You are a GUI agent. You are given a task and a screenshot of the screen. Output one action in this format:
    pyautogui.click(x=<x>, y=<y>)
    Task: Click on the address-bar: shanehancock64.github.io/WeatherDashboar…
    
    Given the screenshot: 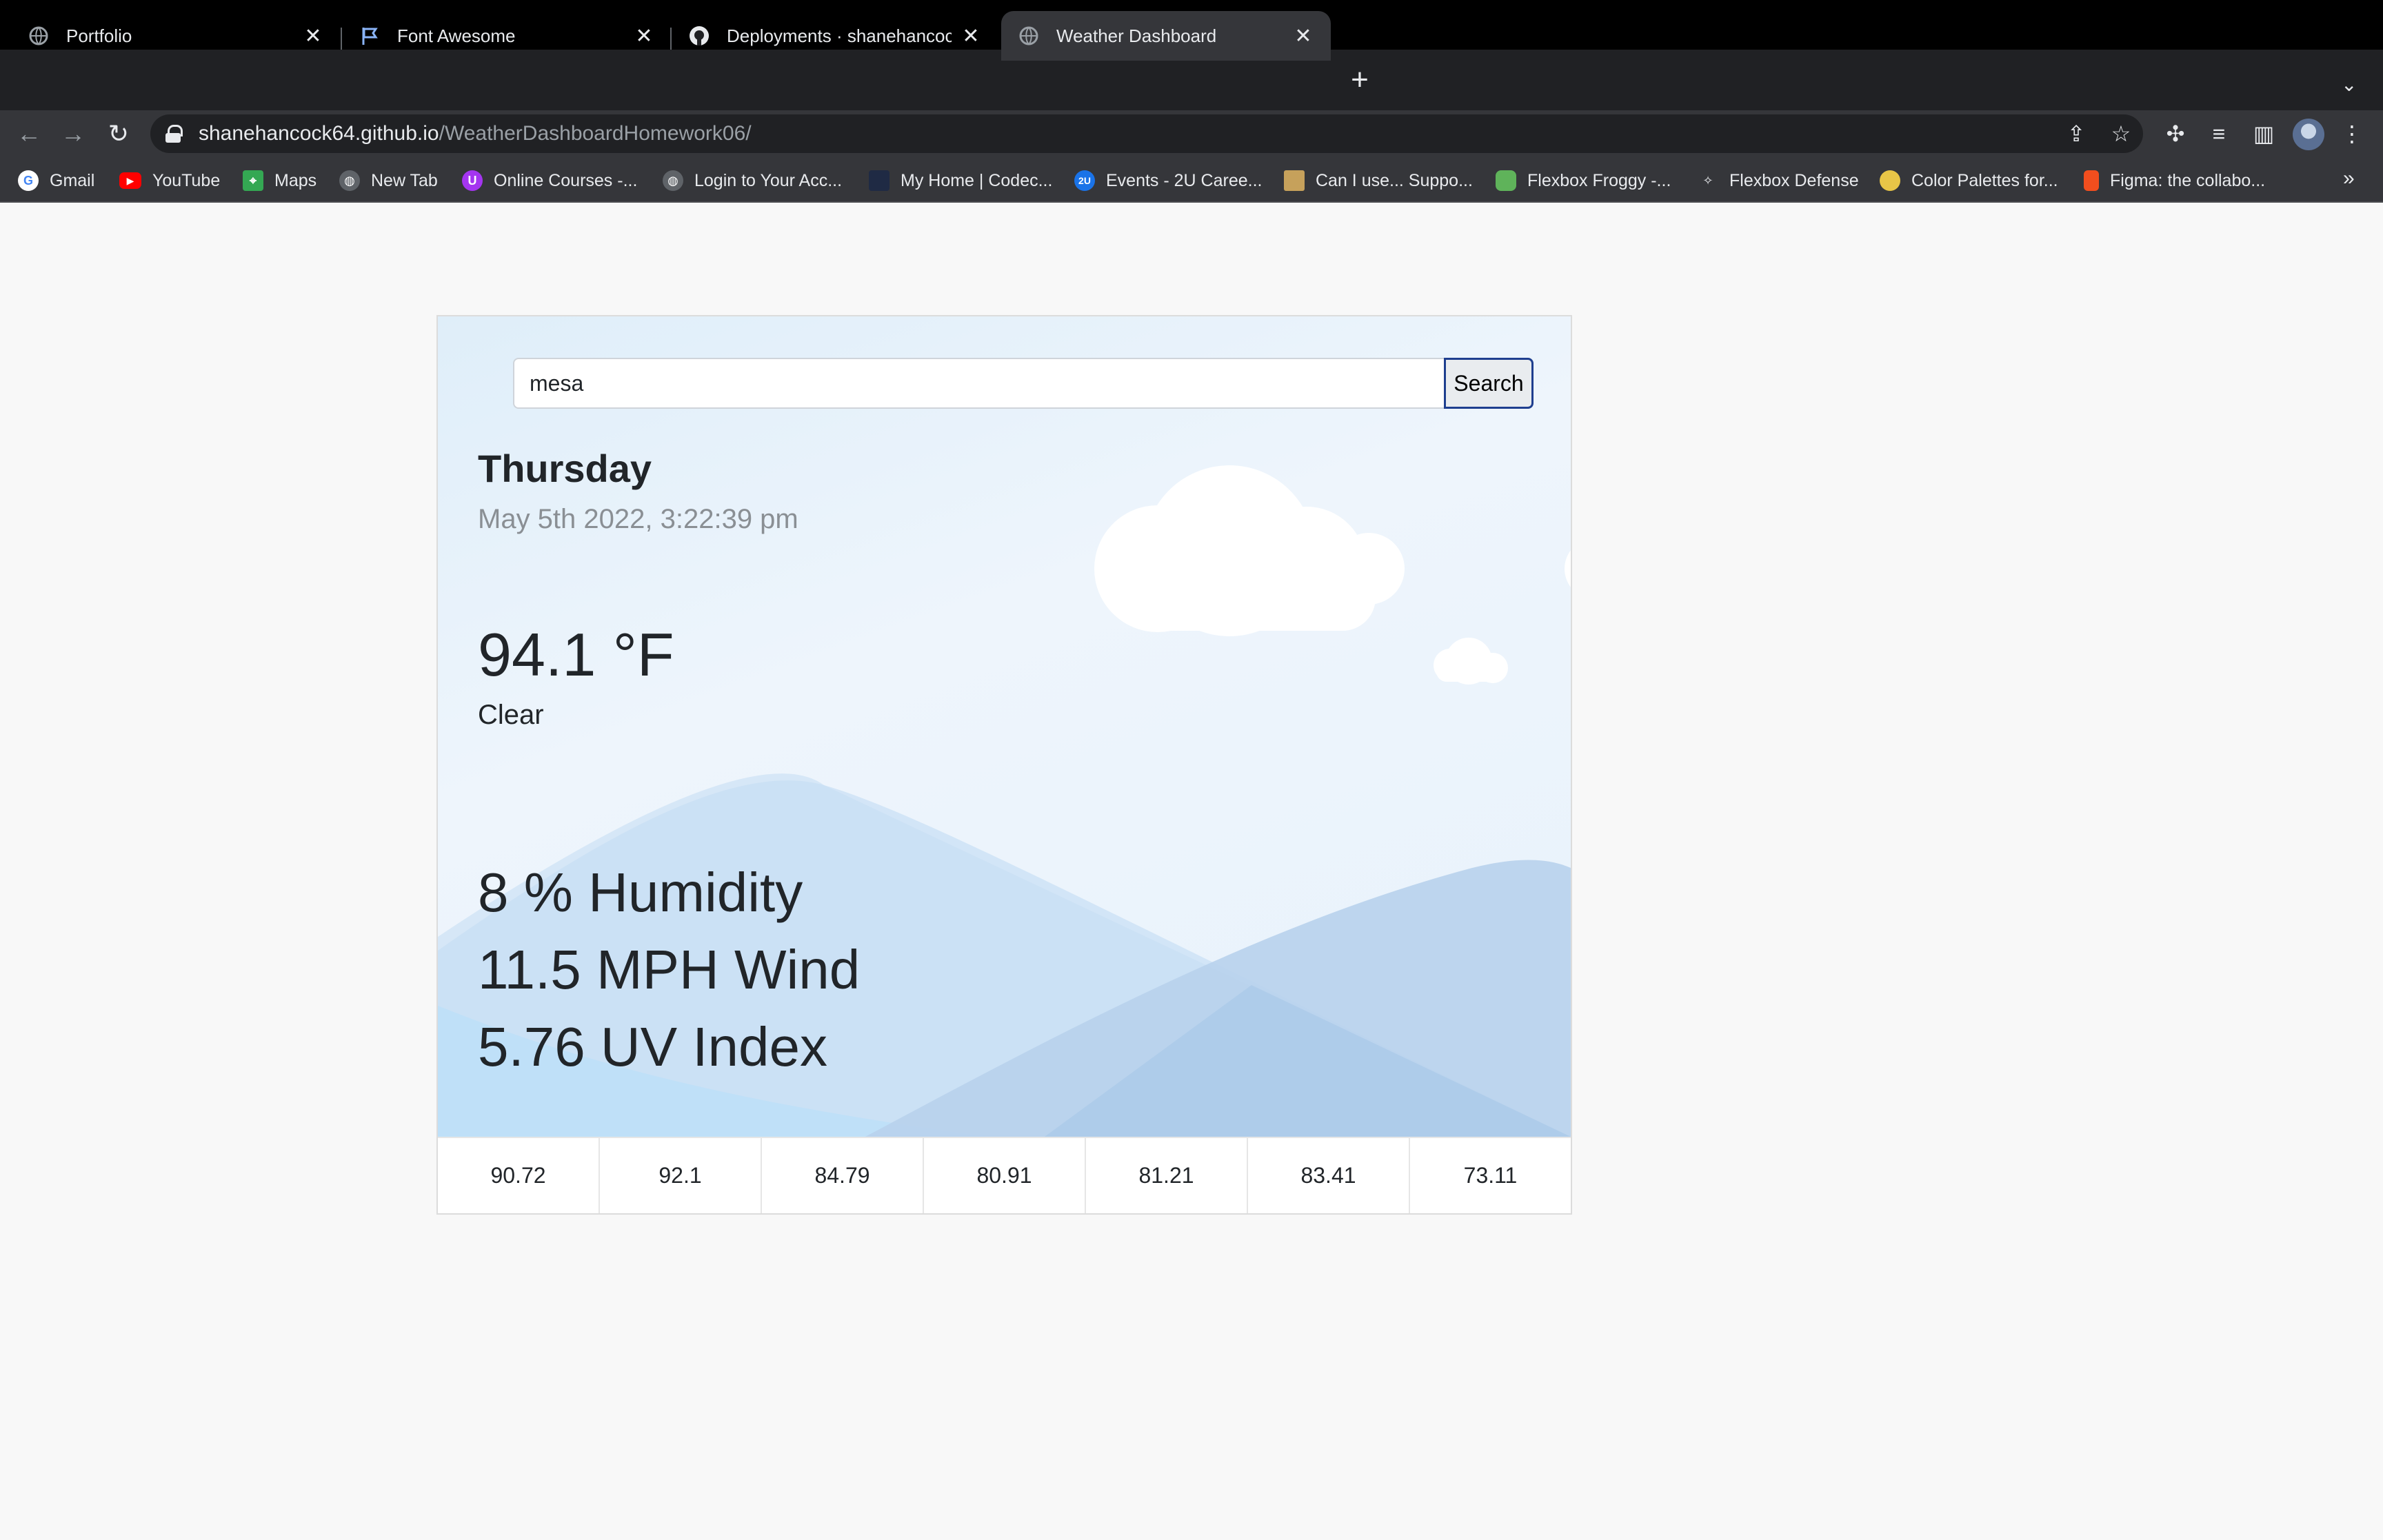 What is the action you would take?
    pyautogui.click(x=1146, y=134)
    